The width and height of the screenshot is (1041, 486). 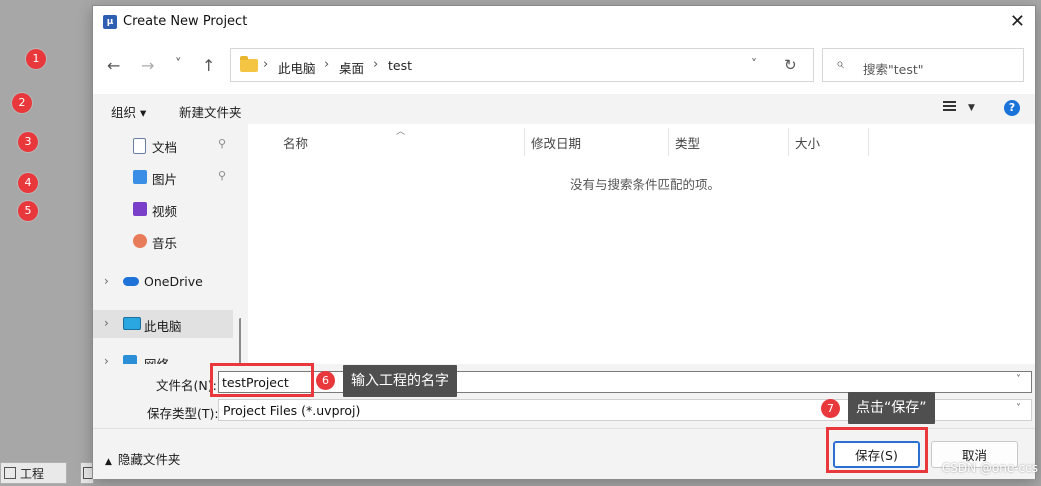 I want to click on nav-item-label: 文档, so click(x=165, y=147).